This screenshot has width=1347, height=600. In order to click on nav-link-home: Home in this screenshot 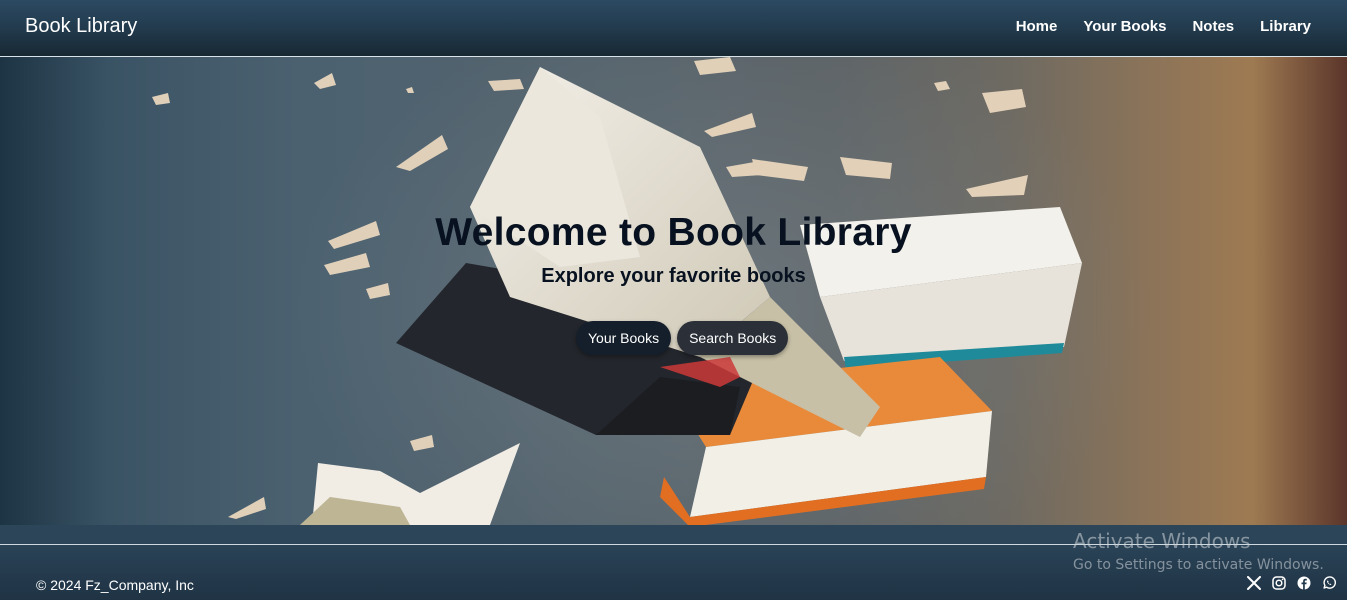, I will do `click(1037, 26)`.